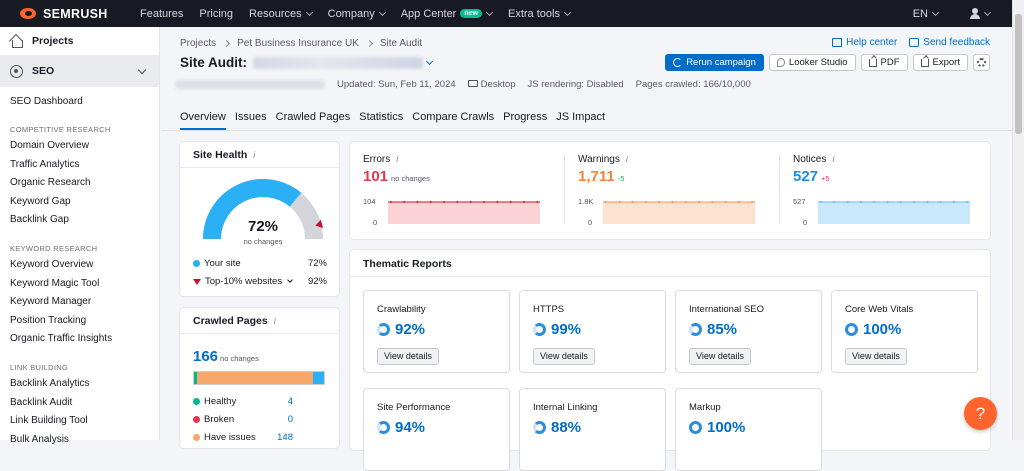  What do you see at coordinates (313, 119) in the screenshot?
I see `tab-crawled-pages: Crawled Pages` at bounding box center [313, 119].